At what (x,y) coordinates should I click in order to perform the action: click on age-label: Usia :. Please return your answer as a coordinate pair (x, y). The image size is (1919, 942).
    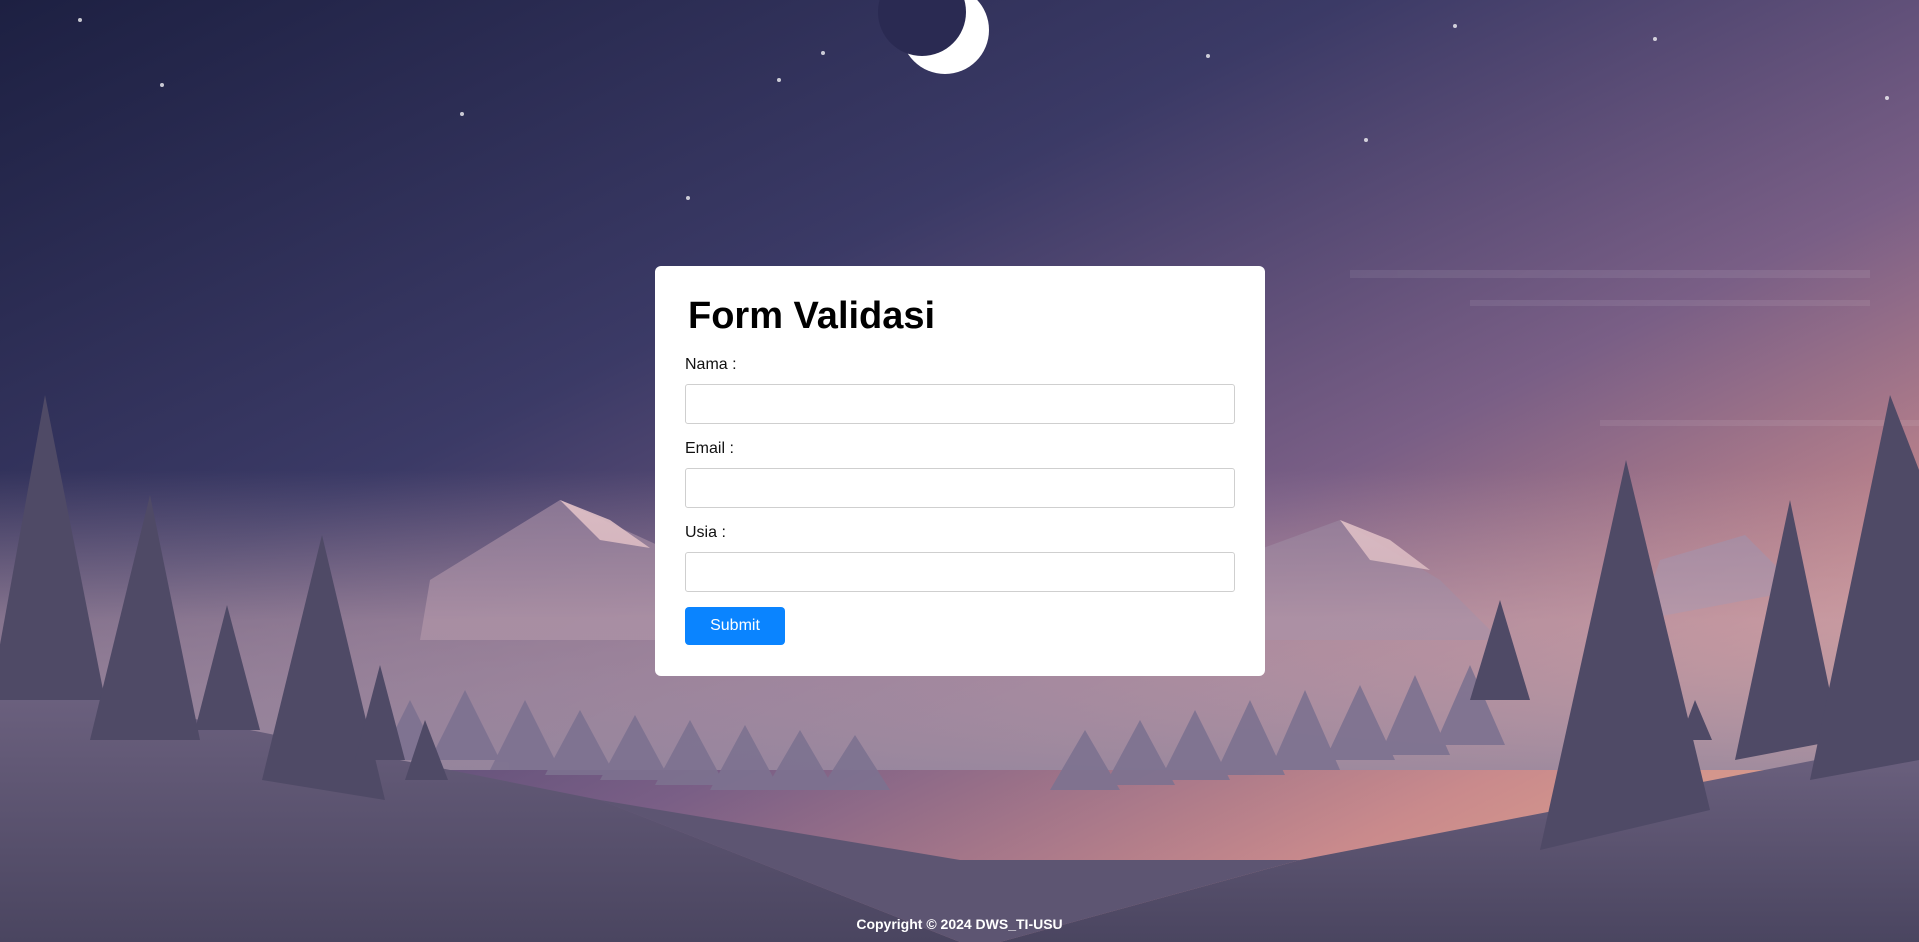
    Looking at the image, I should click on (705, 532).